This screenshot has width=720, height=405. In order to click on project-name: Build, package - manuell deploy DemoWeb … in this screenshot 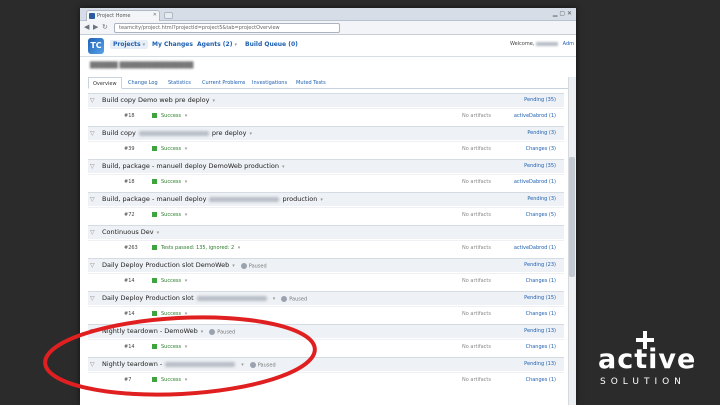, I will do `click(193, 166)`.